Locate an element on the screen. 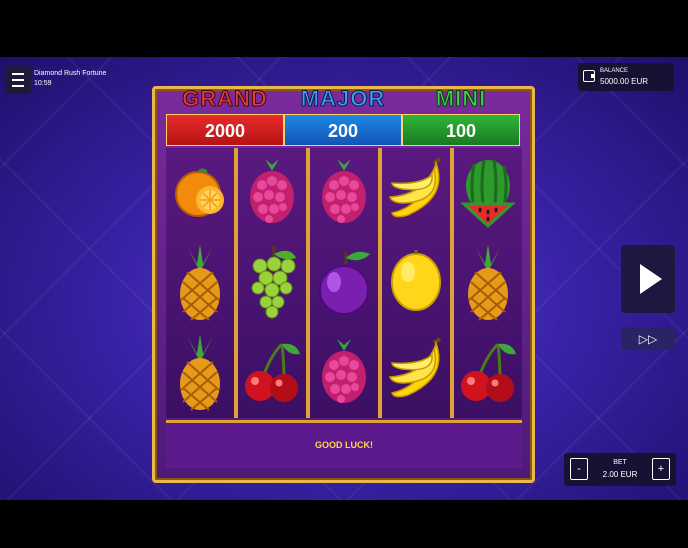  jackpot-name: MAJOR is located at coordinates (343, 99).